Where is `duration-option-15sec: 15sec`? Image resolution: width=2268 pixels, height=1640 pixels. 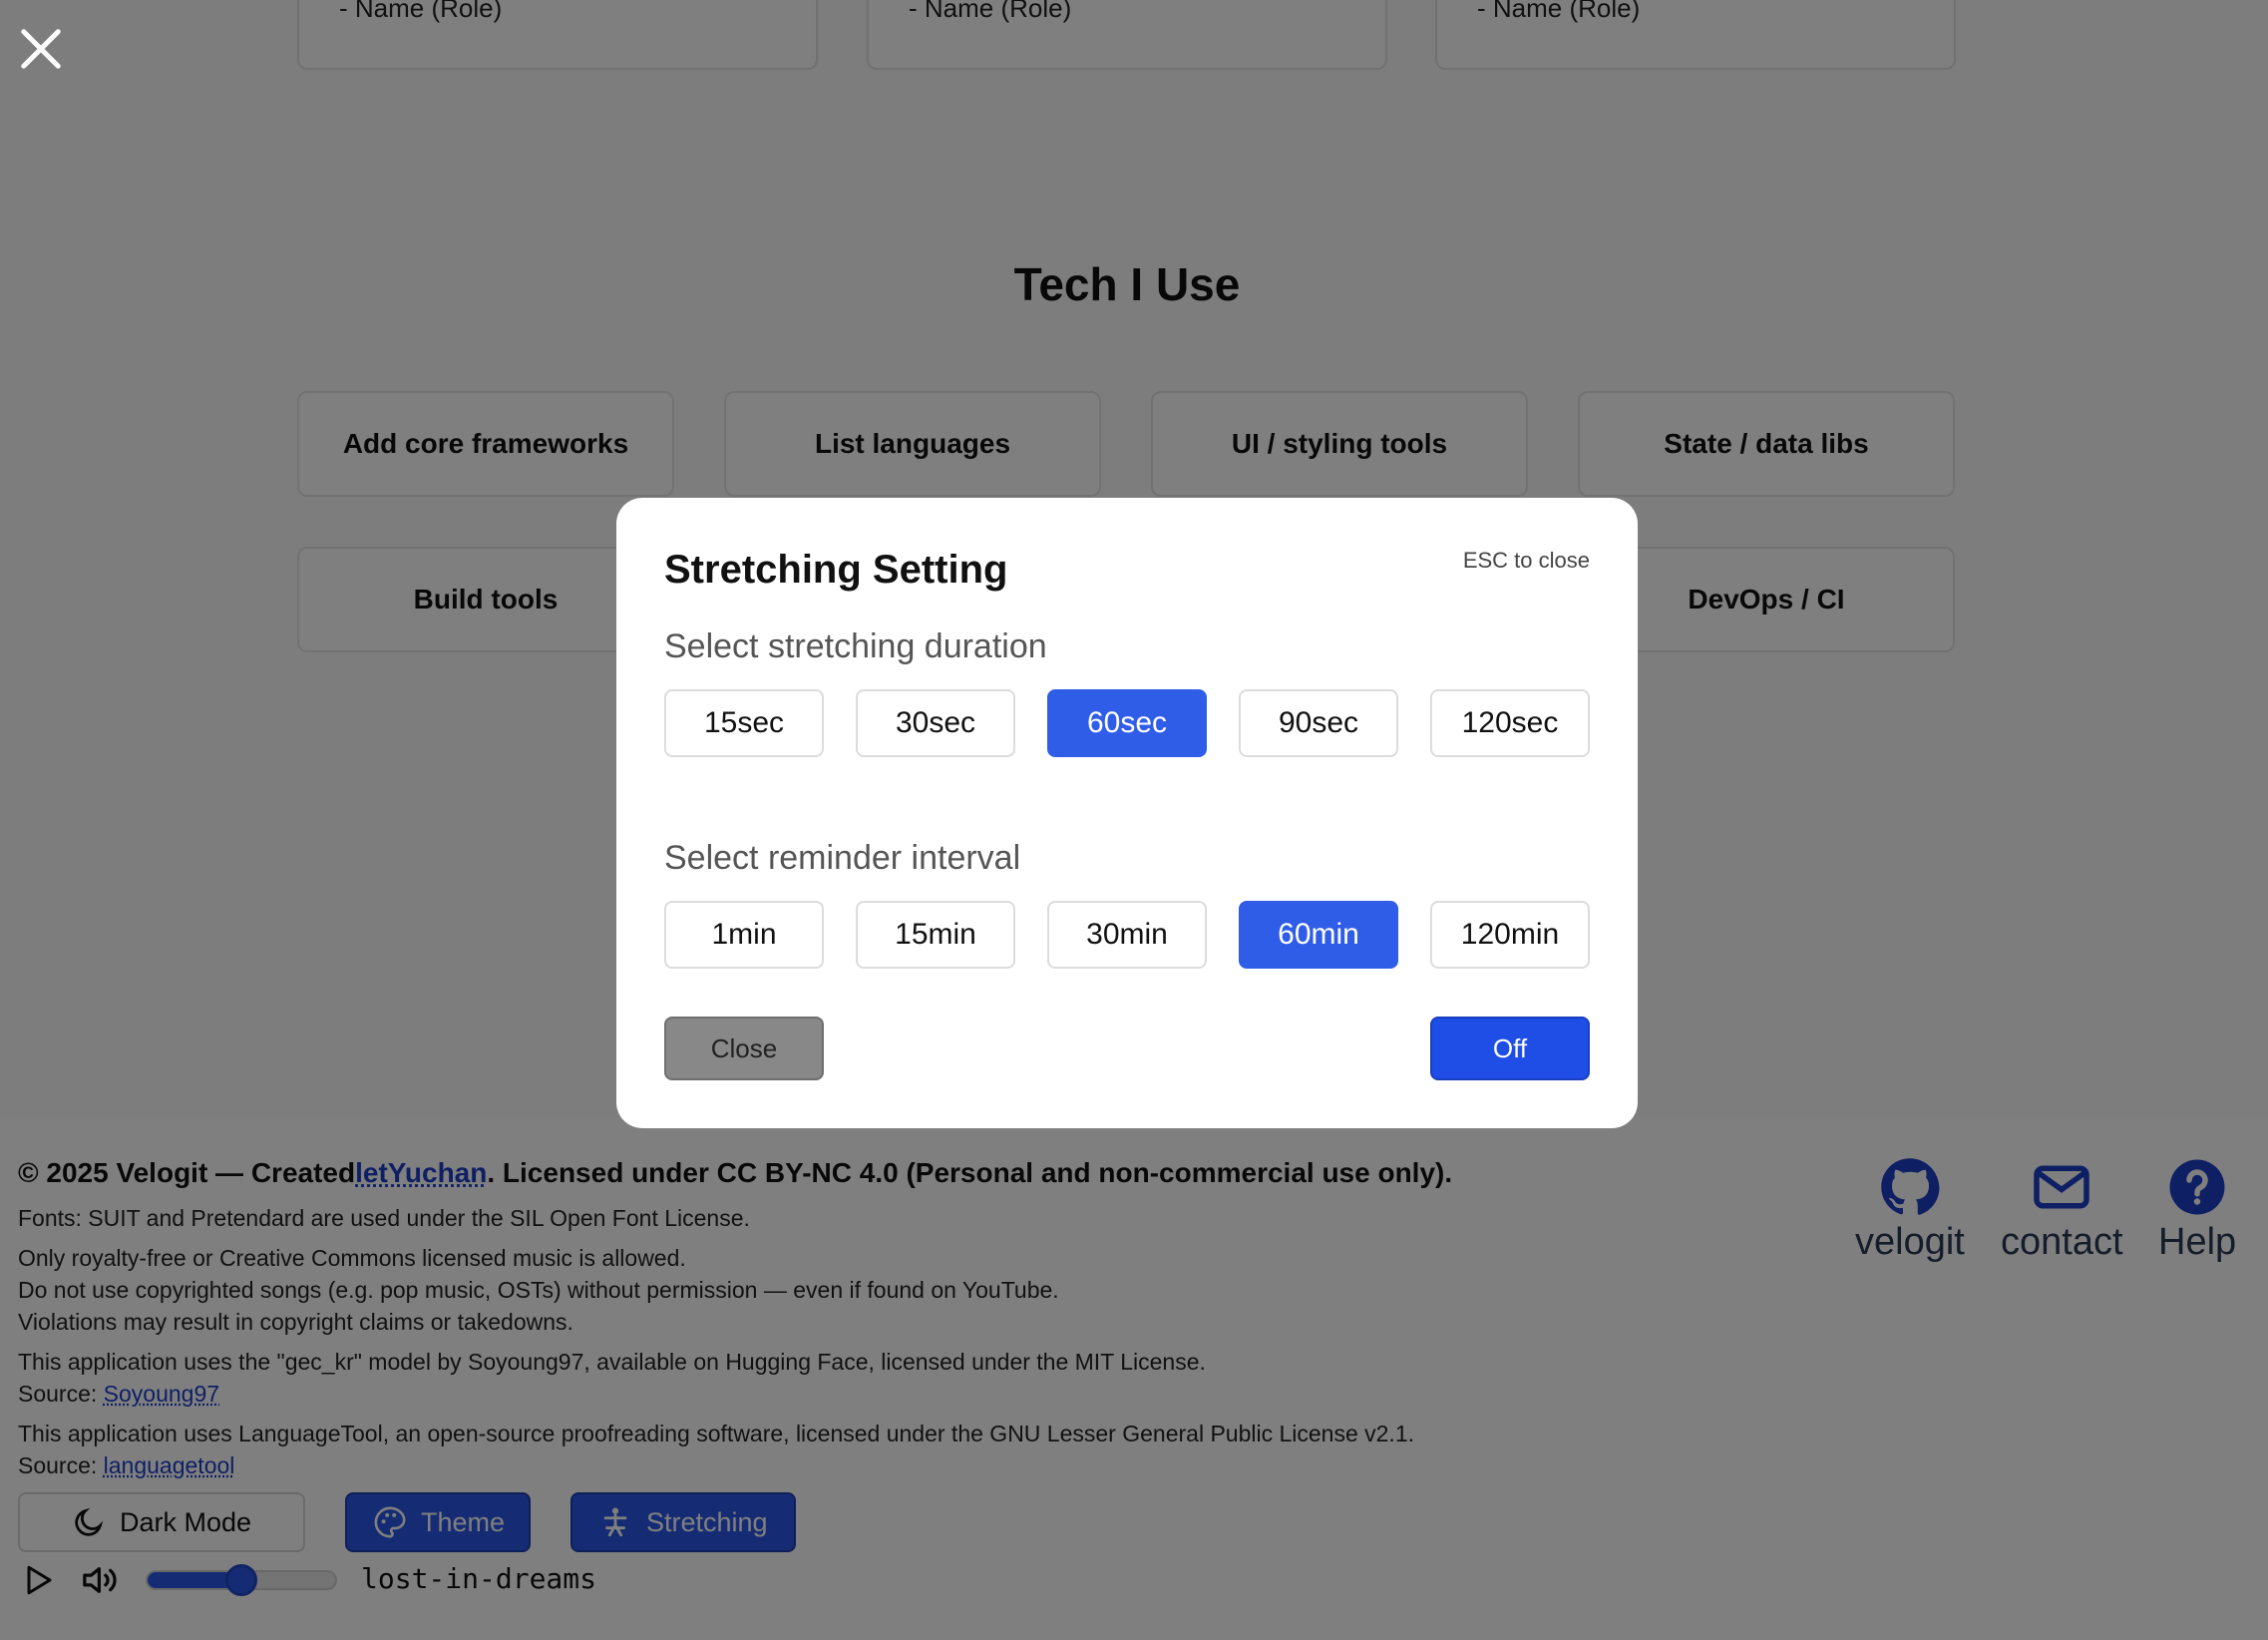 duration-option-15sec: 15sec is located at coordinates (744, 723).